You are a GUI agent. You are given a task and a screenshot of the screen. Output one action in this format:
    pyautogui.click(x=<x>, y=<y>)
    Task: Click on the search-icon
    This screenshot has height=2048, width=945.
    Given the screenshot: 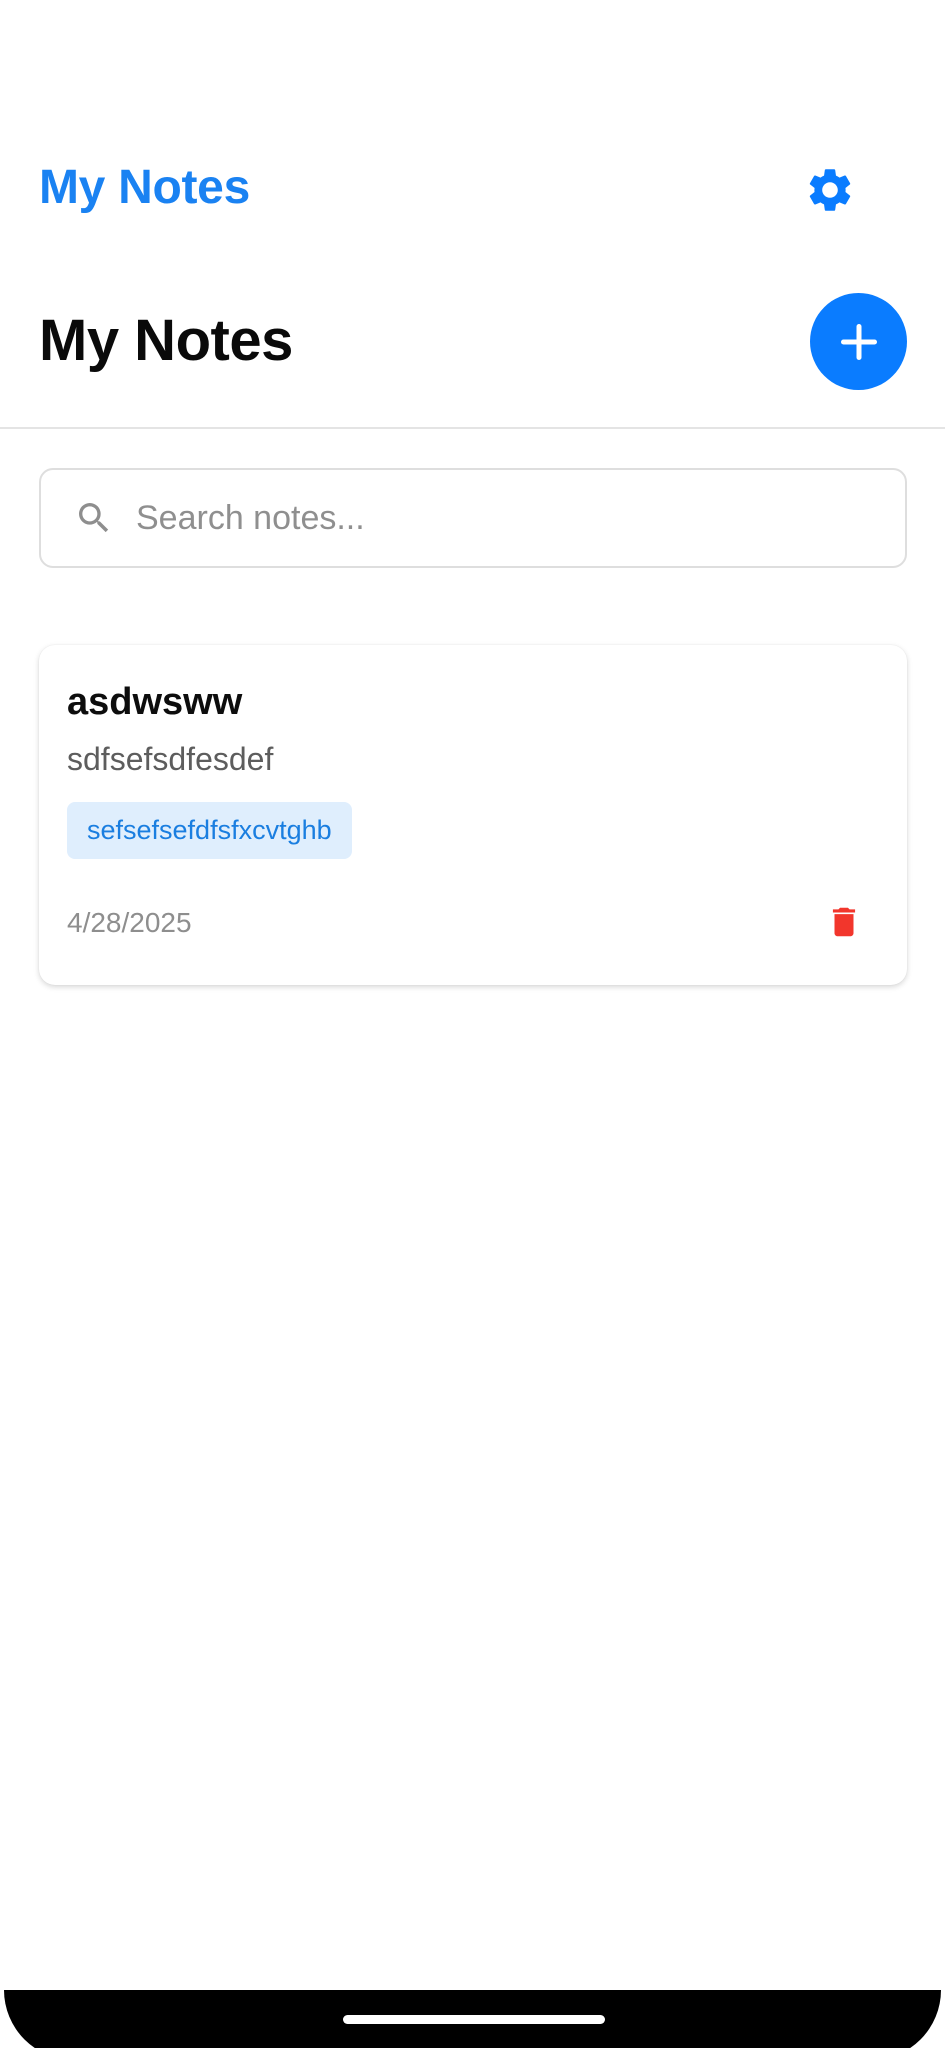 What is the action you would take?
    pyautogui.click(x=94, y=518)
    